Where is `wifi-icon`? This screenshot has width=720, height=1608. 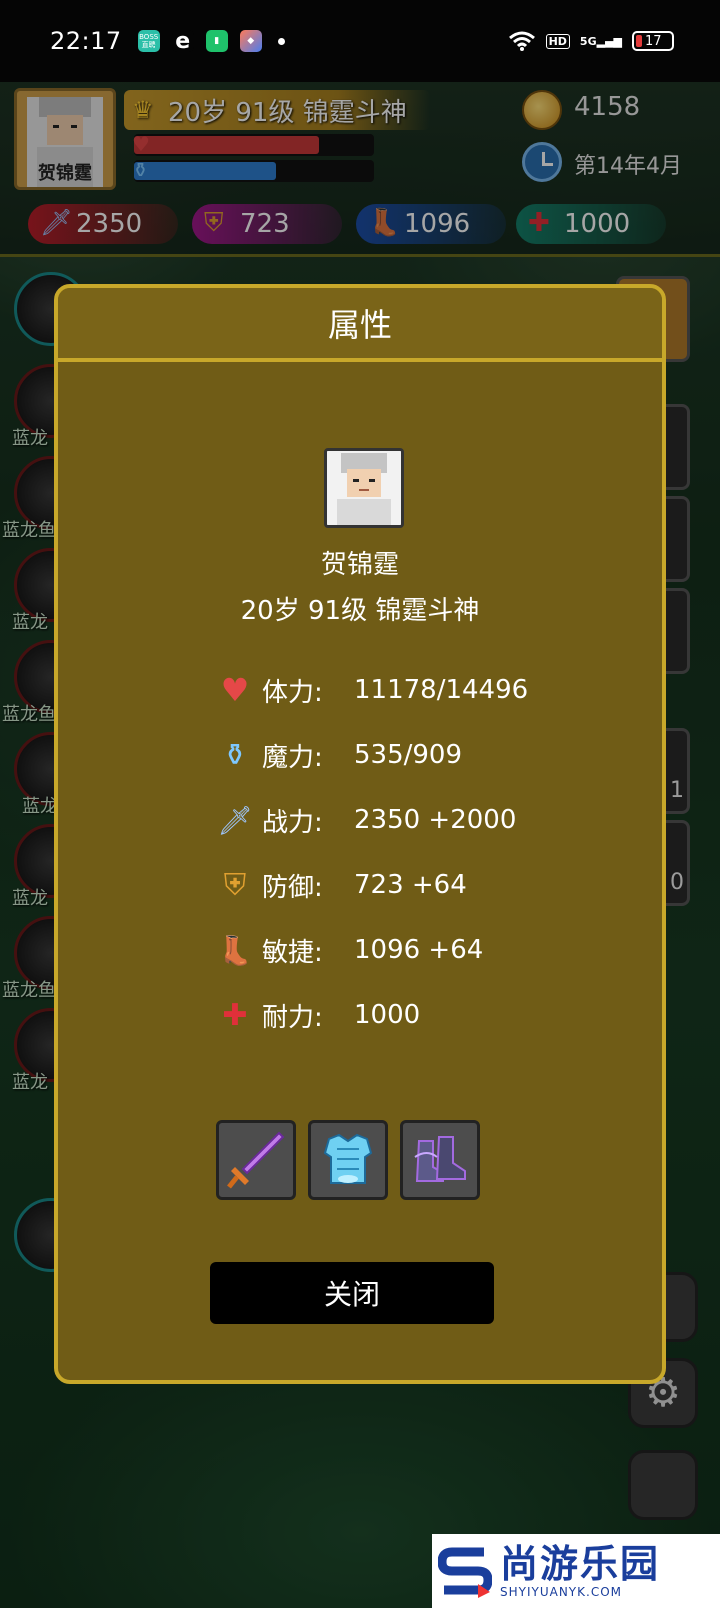 wifi-icon is located at coordinates (521, 41).